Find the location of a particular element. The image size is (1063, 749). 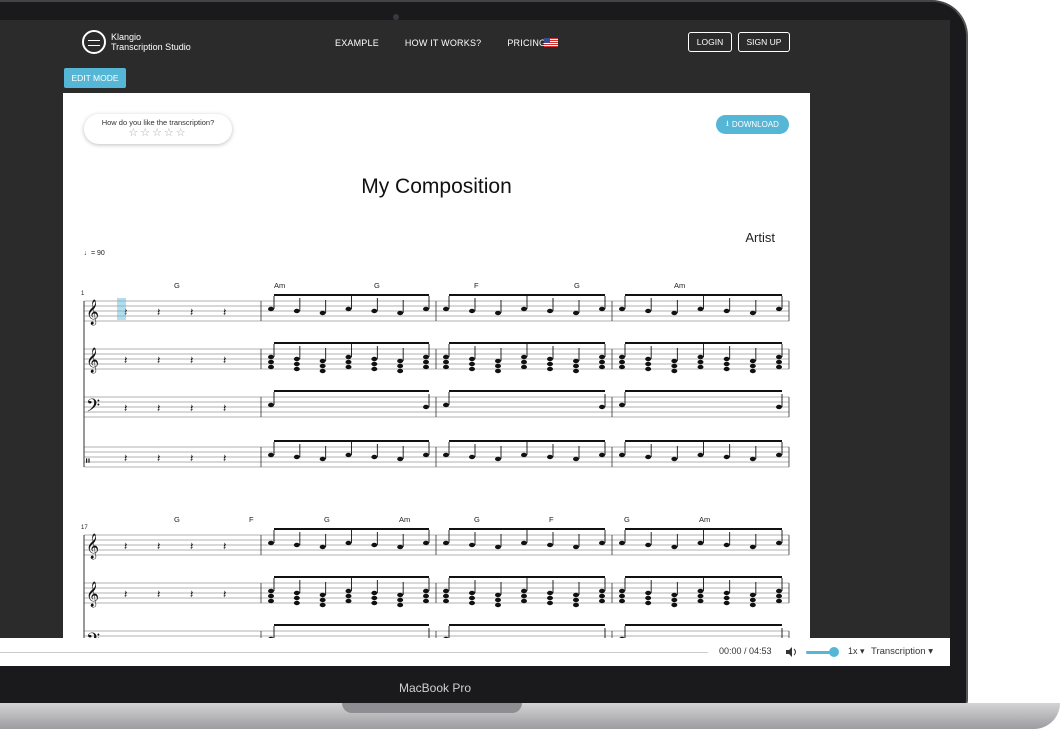

nav-how-it-works: HOW IT WORKS? is located at coordinates (443, 43).